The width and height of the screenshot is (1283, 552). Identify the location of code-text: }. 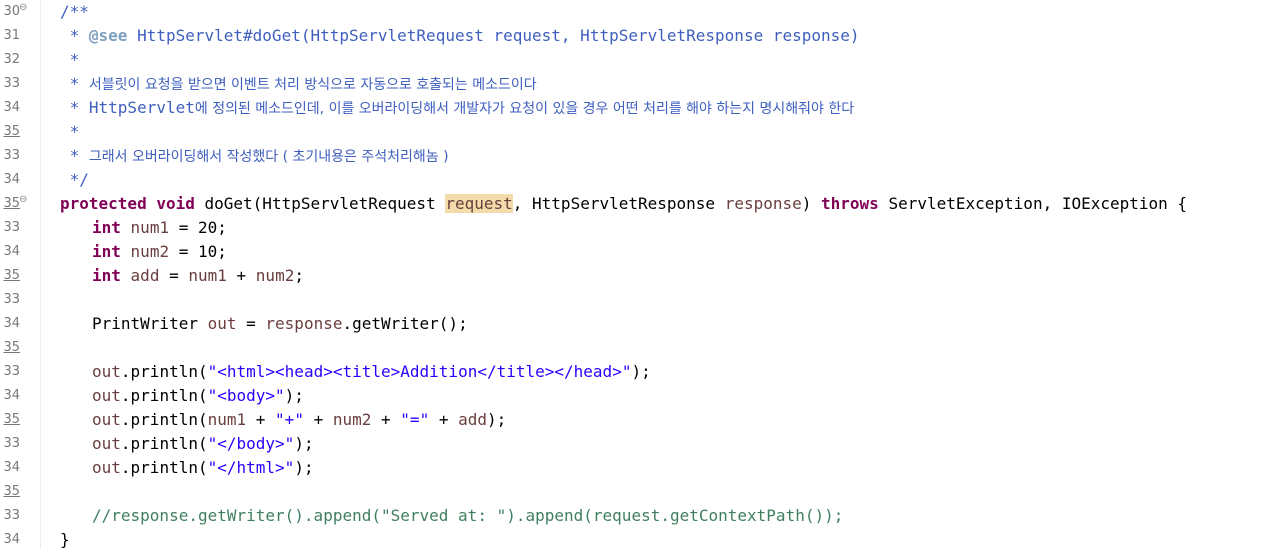
(65, 539).